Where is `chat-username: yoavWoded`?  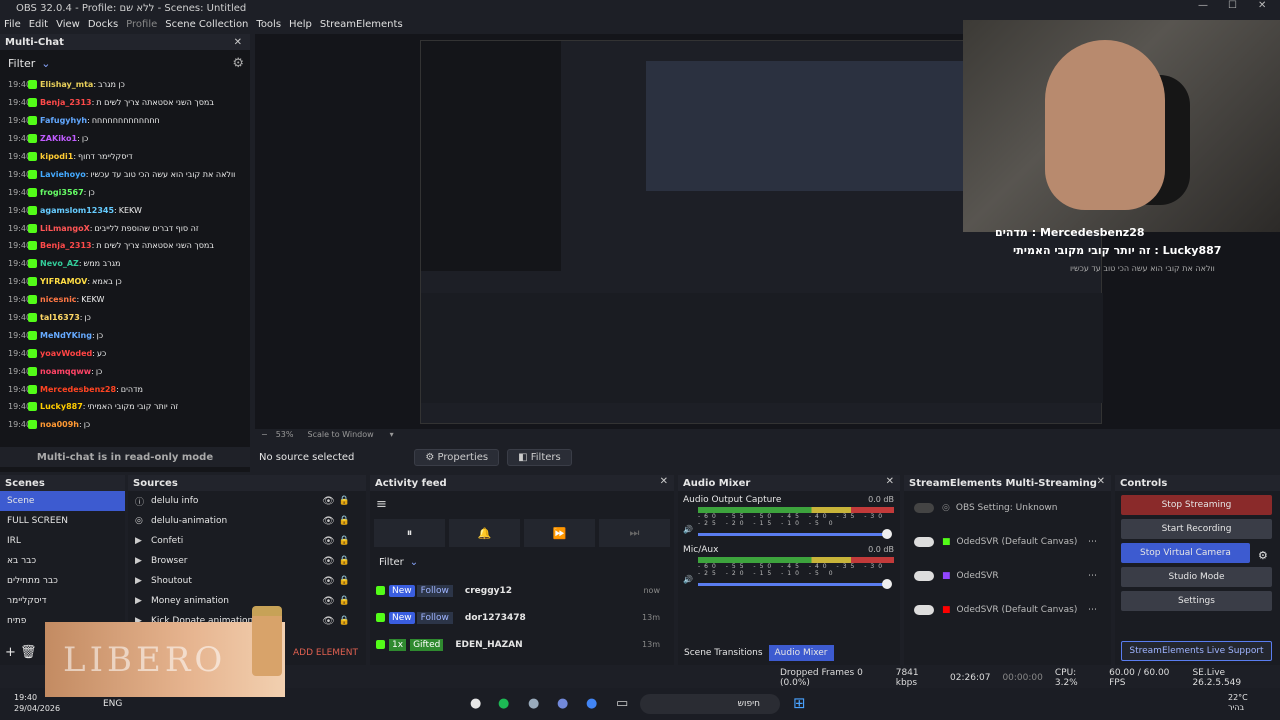
chat-username: yoavWoded is located at coordinates (66, 353).